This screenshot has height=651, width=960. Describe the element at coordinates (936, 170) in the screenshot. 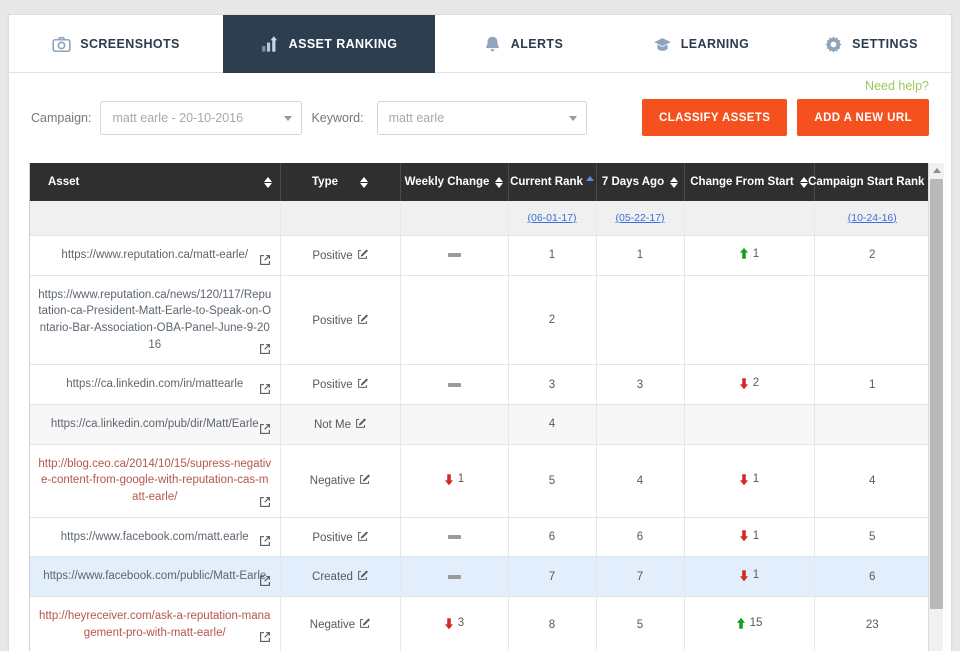

I see `scroll-up-arrow-icon` at that location.